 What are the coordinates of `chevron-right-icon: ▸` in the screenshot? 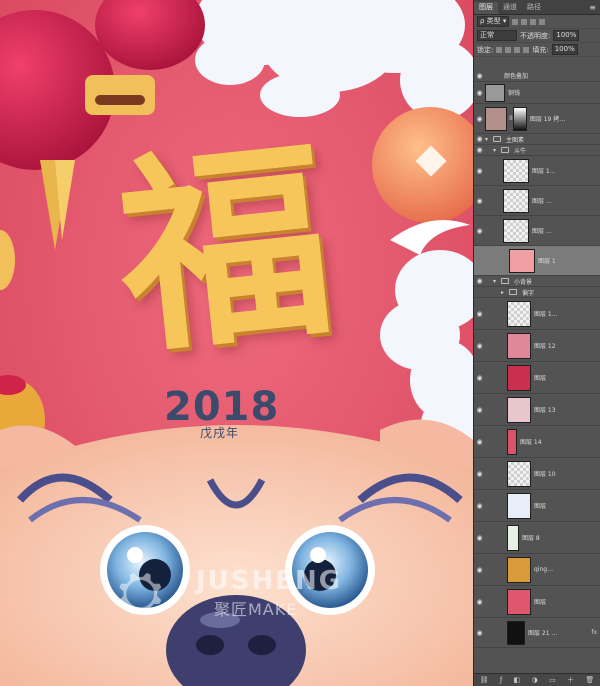 It's located at (504, 292).